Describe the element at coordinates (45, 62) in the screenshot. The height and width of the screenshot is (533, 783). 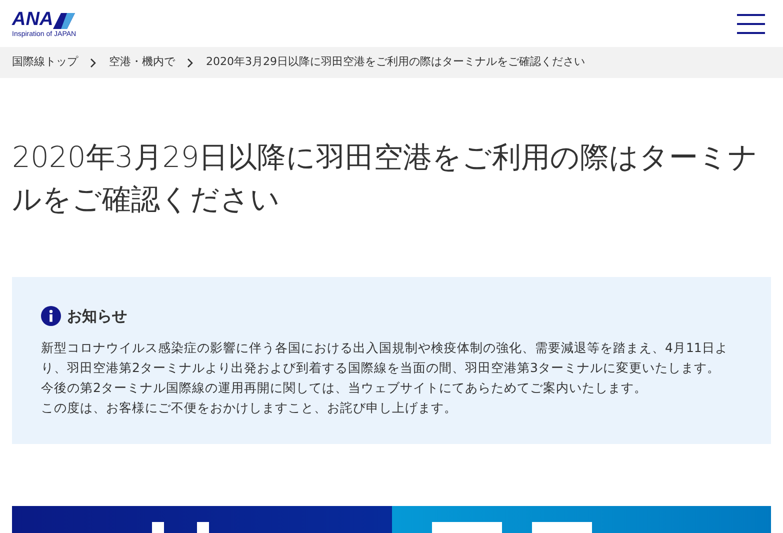
I see `breadcrumb-link: 国際線トップ` at that location.